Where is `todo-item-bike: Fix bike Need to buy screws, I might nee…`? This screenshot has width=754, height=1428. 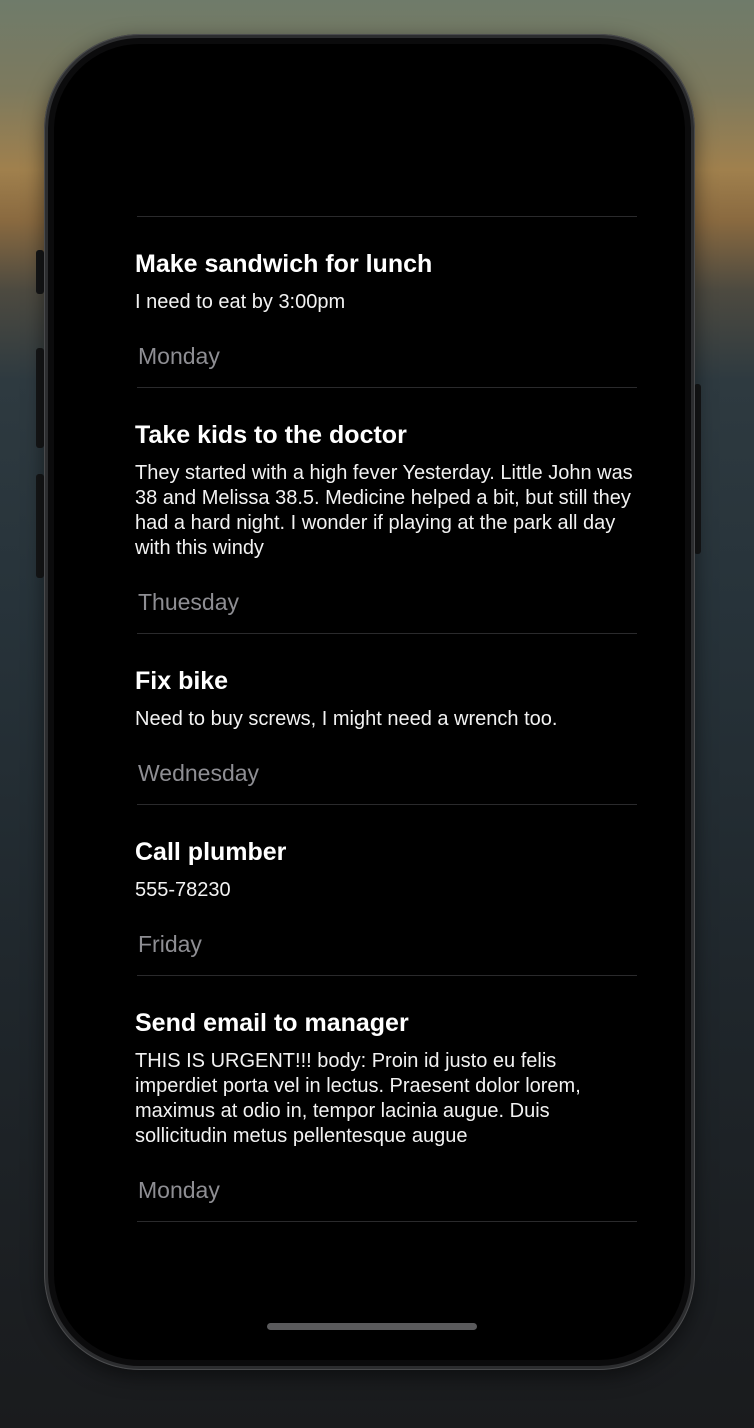
todo-item-bike: Fix bike Need to buy screws, I might nee… is located at coordinates (369, 719).